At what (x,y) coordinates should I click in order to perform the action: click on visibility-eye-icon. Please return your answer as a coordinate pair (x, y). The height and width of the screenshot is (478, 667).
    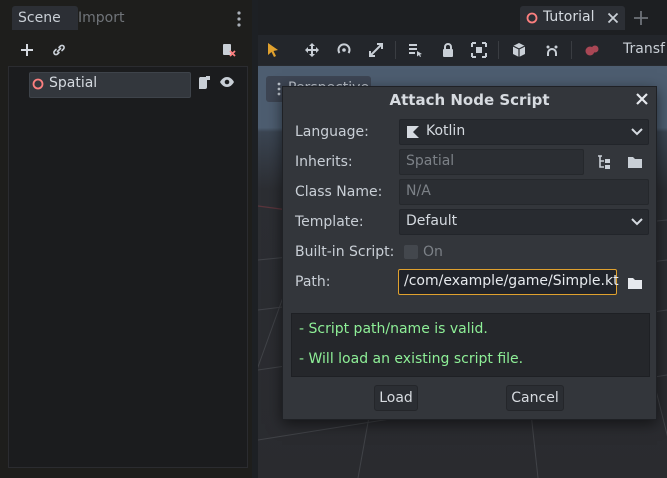
    Looking at the image, I should click on (227, 82).